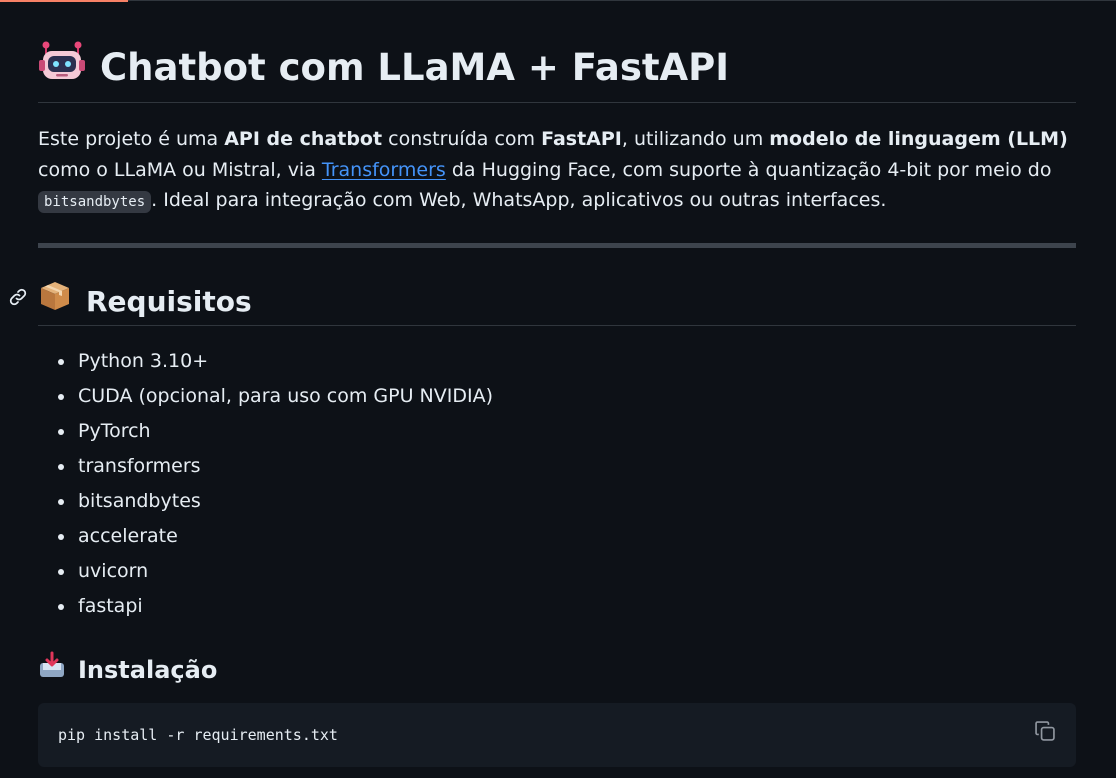  What do you see at coordinates (265, 501) in the screenshot?
I see `list-item: bitsandbytes` at bounding box center [265, 501].